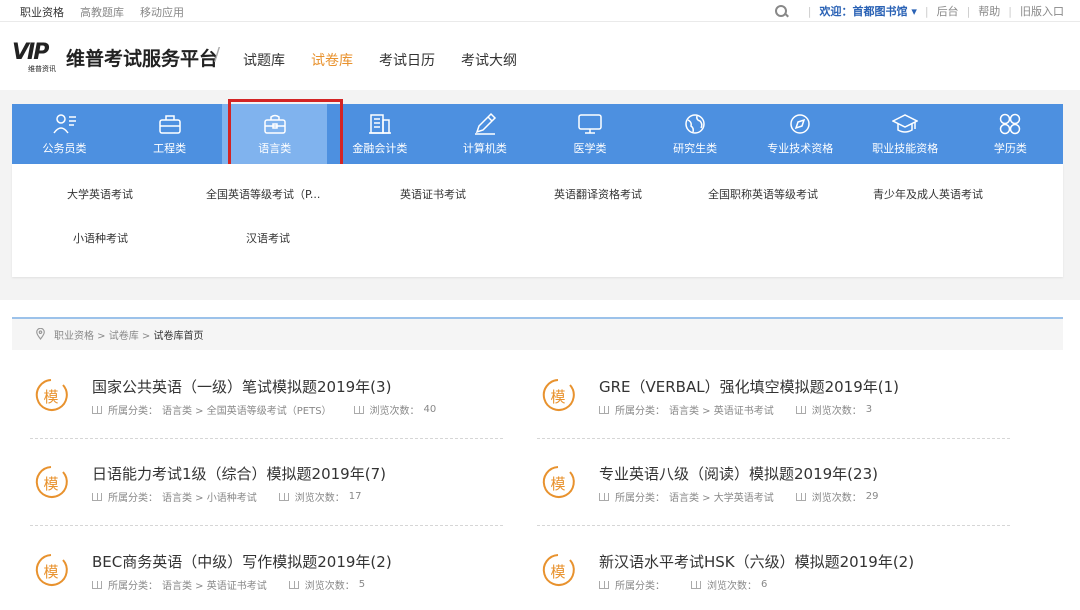 The height and width of the screenshot is (610, 1080). I want to click on subcategory-item: 青少年及成人英语考试, so click(928, 194).